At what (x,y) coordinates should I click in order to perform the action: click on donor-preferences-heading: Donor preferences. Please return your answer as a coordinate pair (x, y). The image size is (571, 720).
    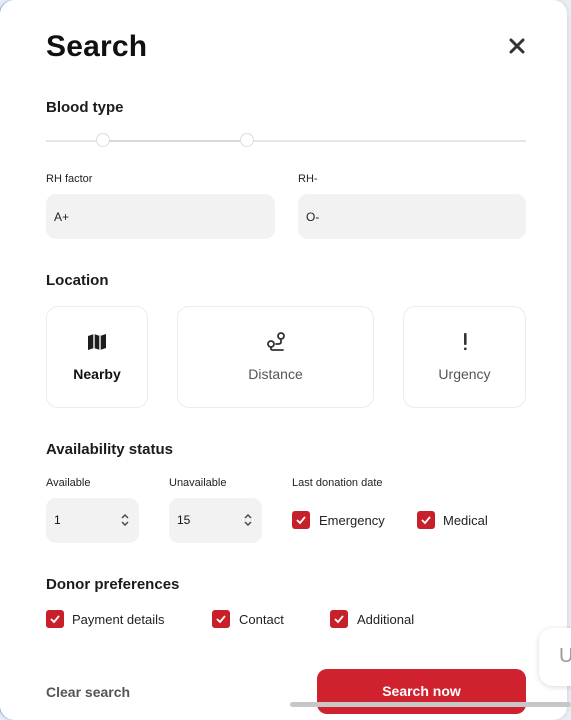
    Looking at the image, I should click on (113, 584).